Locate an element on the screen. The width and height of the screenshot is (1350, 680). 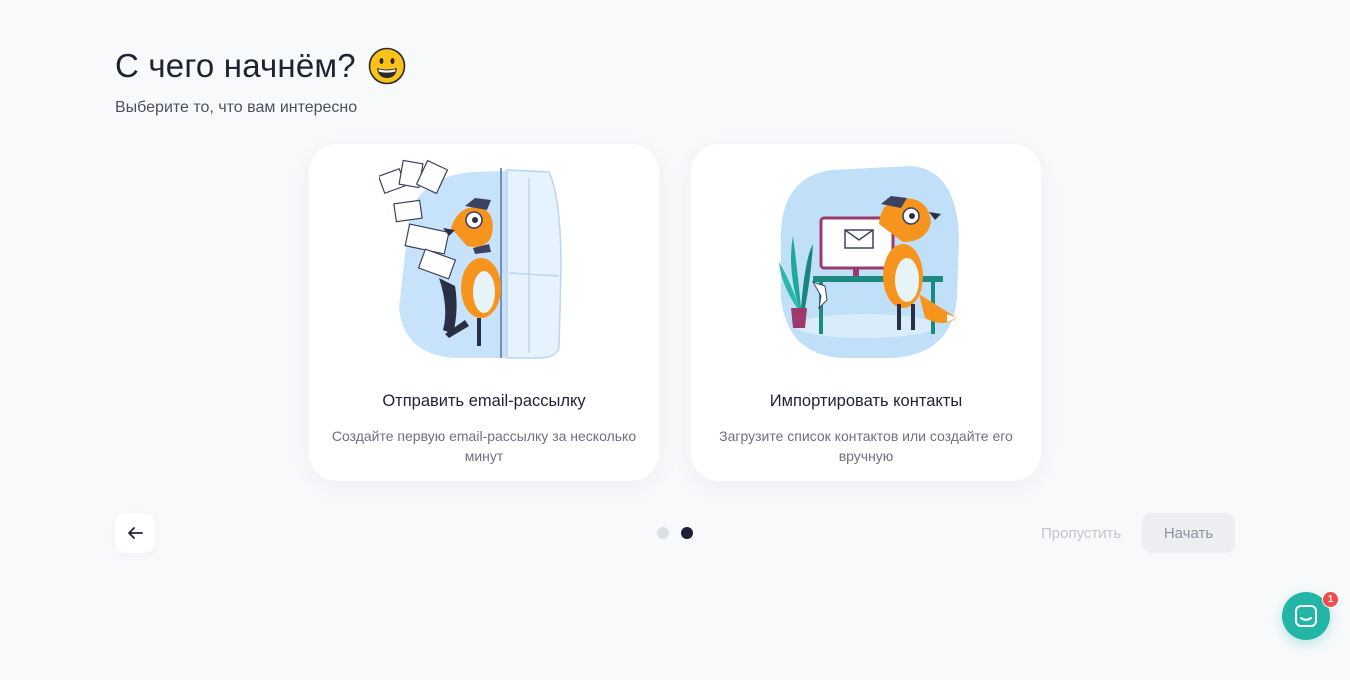
heading: С чего начнём? is located at coordinates (260, 66).